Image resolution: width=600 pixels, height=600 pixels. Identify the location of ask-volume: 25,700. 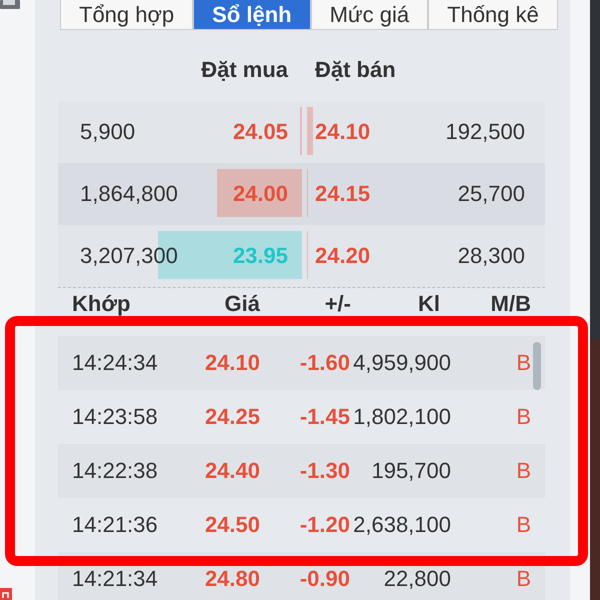
(491, 194).